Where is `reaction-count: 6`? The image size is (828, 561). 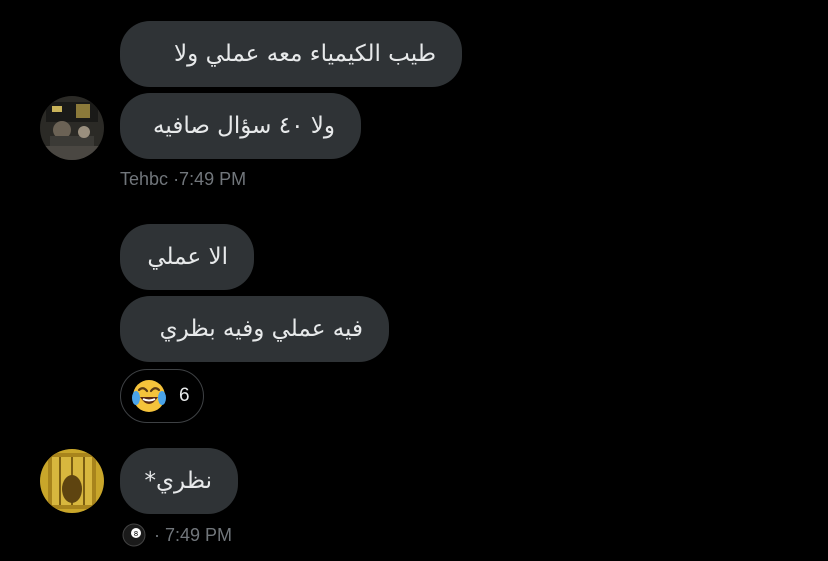
reaction-count: 6 is located at coordinates (184, 395).